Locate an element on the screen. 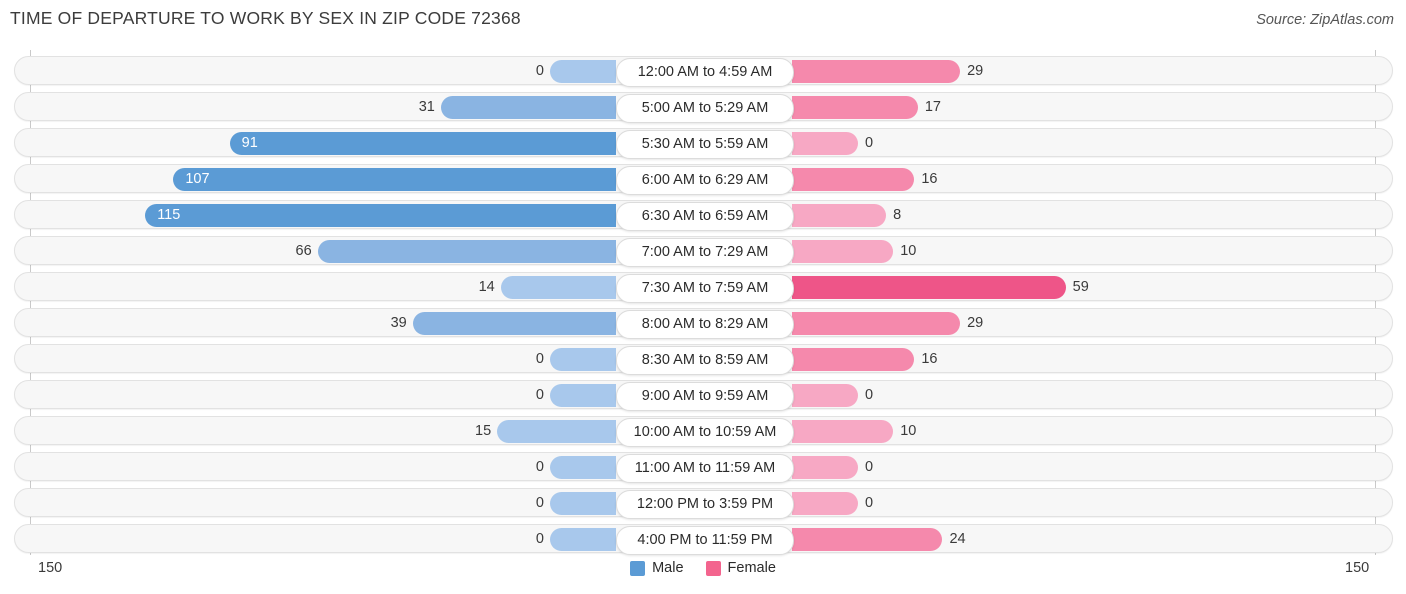  bar-group: 31 17 5:00 AM to 5:29 AM is located at coordinates (704, 108).